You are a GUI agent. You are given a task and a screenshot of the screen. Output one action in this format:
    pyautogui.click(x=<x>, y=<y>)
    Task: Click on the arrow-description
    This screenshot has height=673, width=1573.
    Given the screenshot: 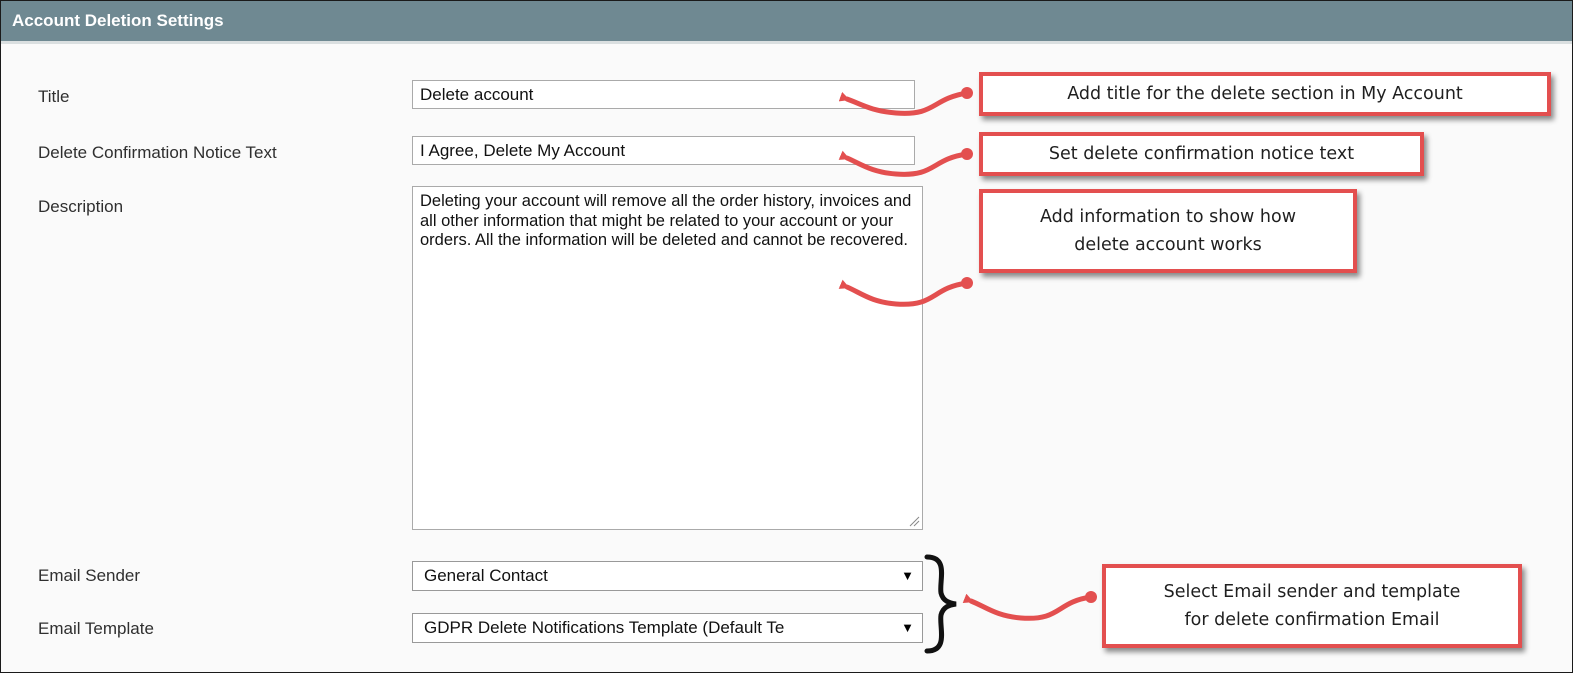 What is the action you would take?
    pyautogui.click(x=905, y=292)
    